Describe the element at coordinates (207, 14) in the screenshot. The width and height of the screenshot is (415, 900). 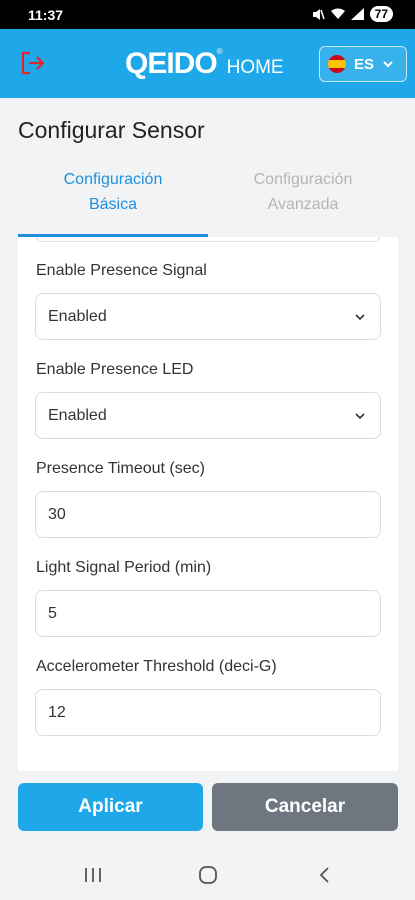
I see `status-bar: 11:37 77` at that location.